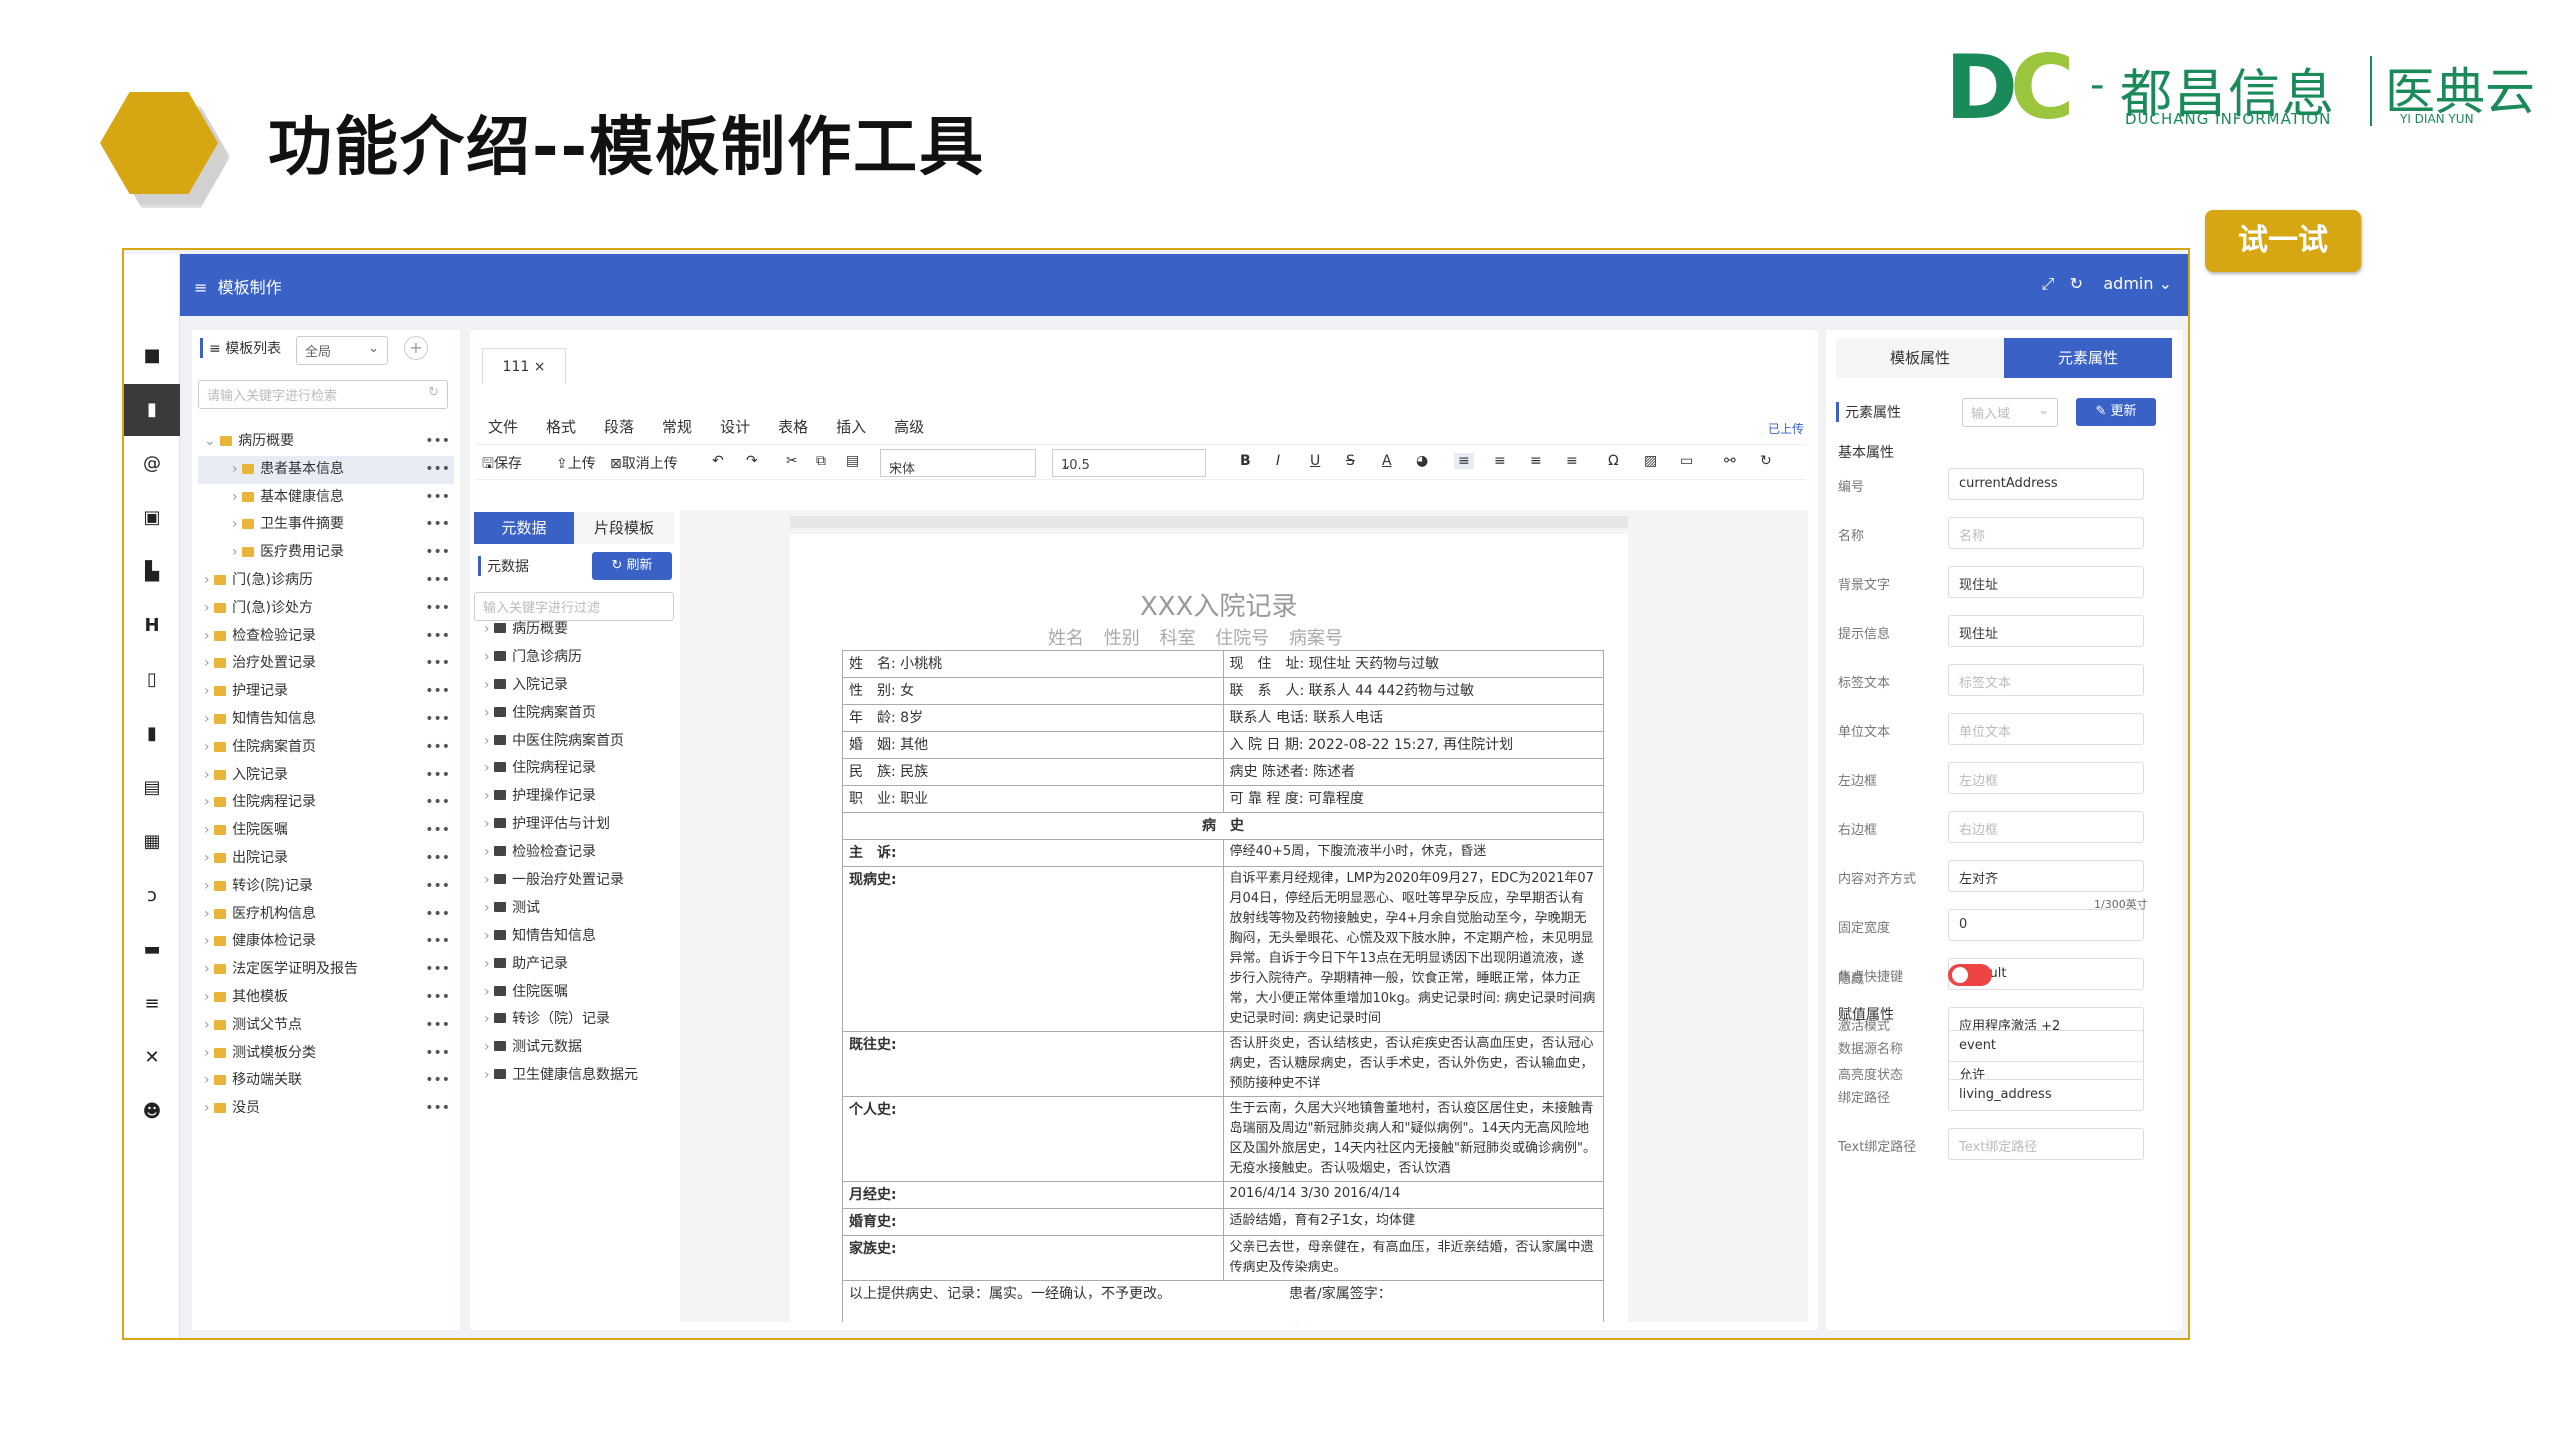 The width and height of the screenshot is (2560, 1440). Describe the element at coordinates (579, 686) in the screenshot. I see `metadata-item: › 入院记录` at that location.